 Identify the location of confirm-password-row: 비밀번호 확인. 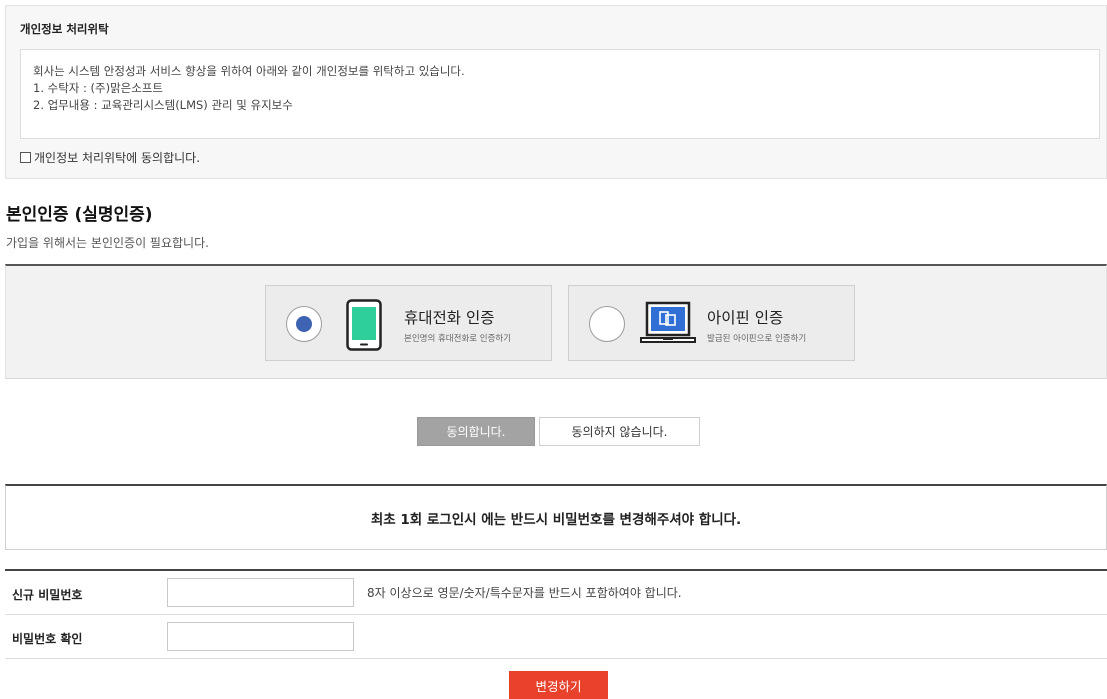
(556, 637).